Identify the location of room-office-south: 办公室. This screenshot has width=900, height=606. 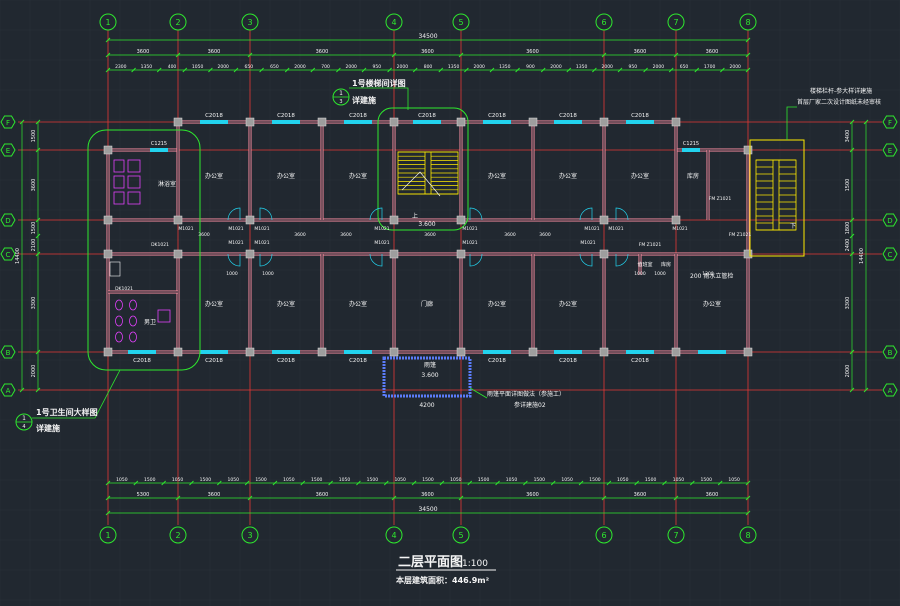
(712, 304).